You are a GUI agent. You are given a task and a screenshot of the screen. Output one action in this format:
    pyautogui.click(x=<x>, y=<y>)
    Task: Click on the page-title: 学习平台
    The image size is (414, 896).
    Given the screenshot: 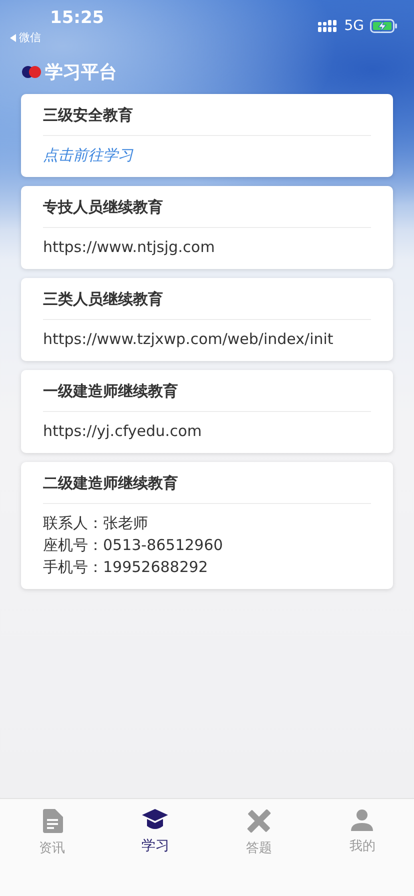 What is the action you would take?
    pyautogui.click(x=81, y=72)
    